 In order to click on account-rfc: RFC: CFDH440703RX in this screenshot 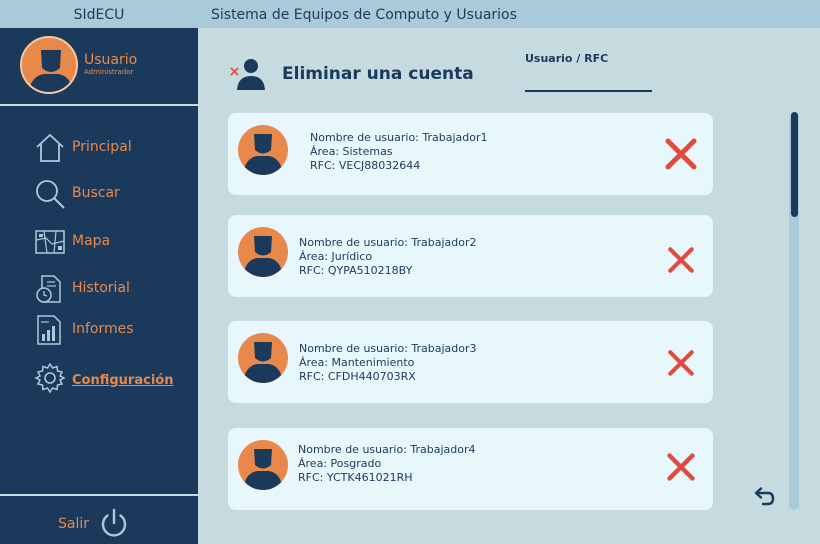, I will do `click(357, 376)`.